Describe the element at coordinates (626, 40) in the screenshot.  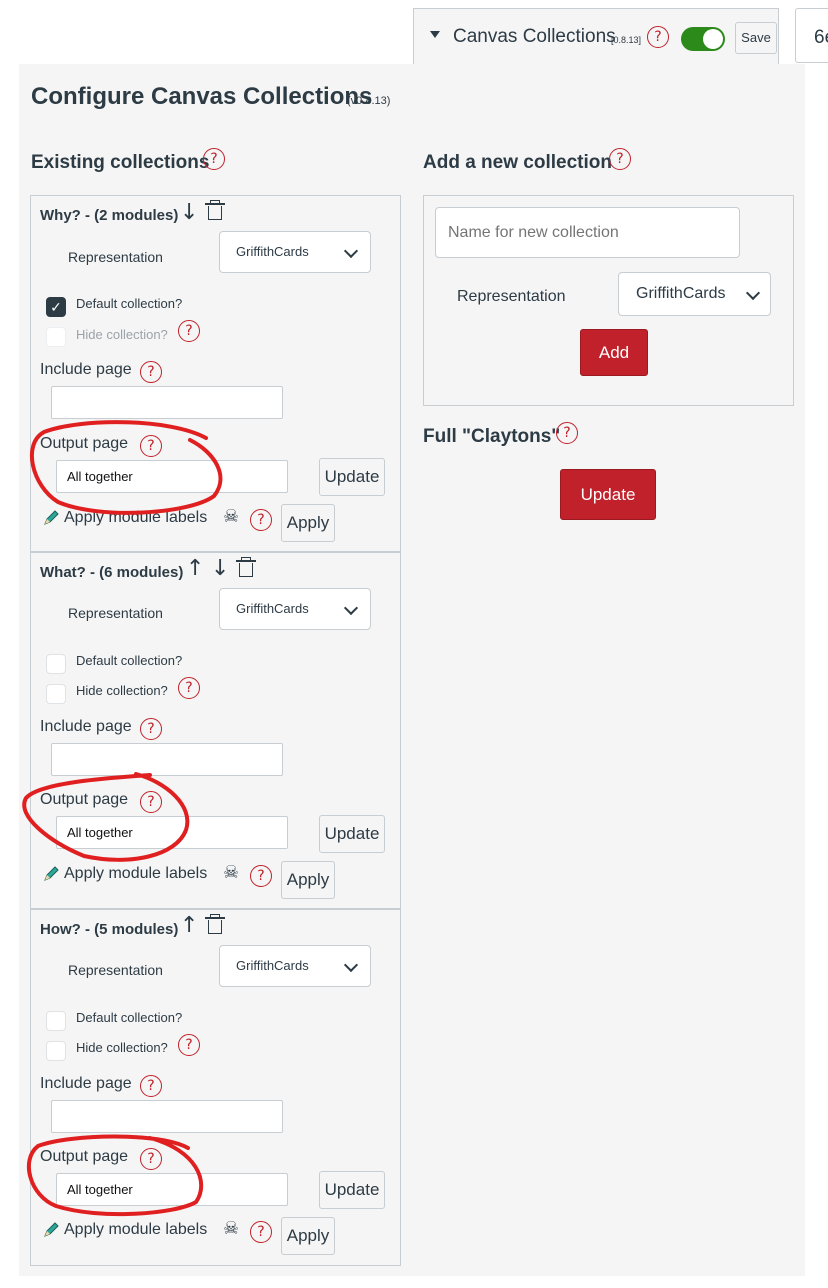
I see `toolbar-version: [0.8.13]` at that location.